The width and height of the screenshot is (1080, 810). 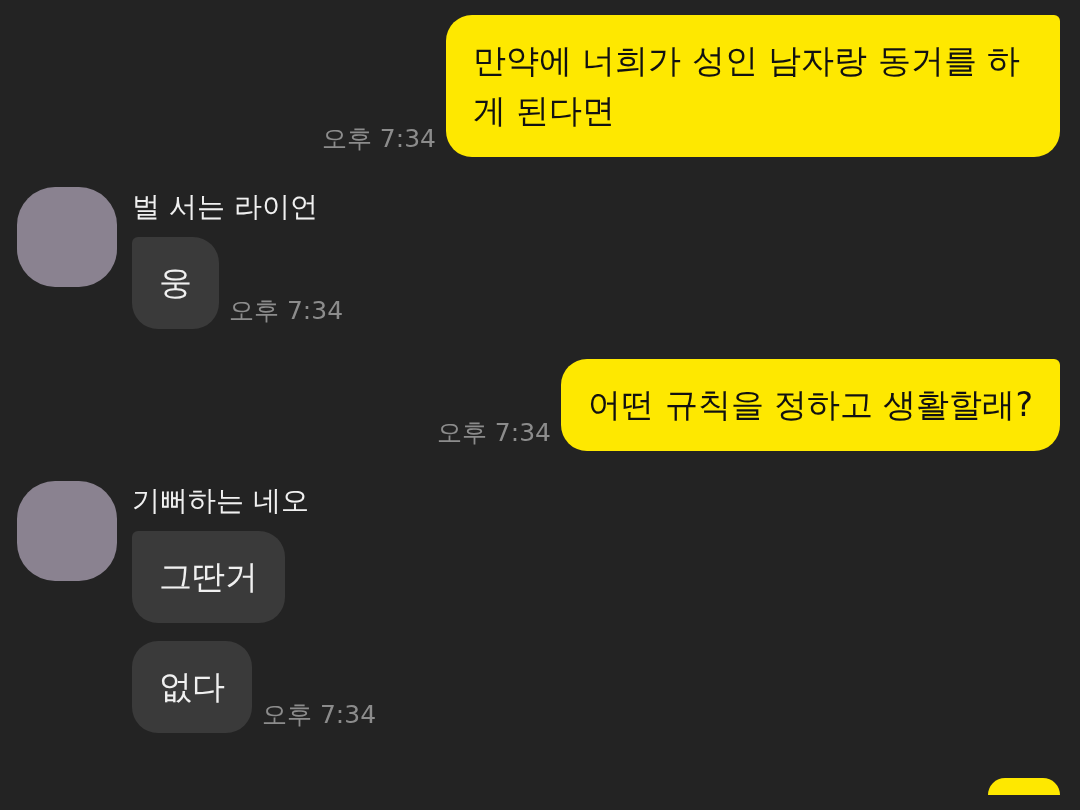 I want to click on message-bubble: 그딴거, so click(x=208, y=577).